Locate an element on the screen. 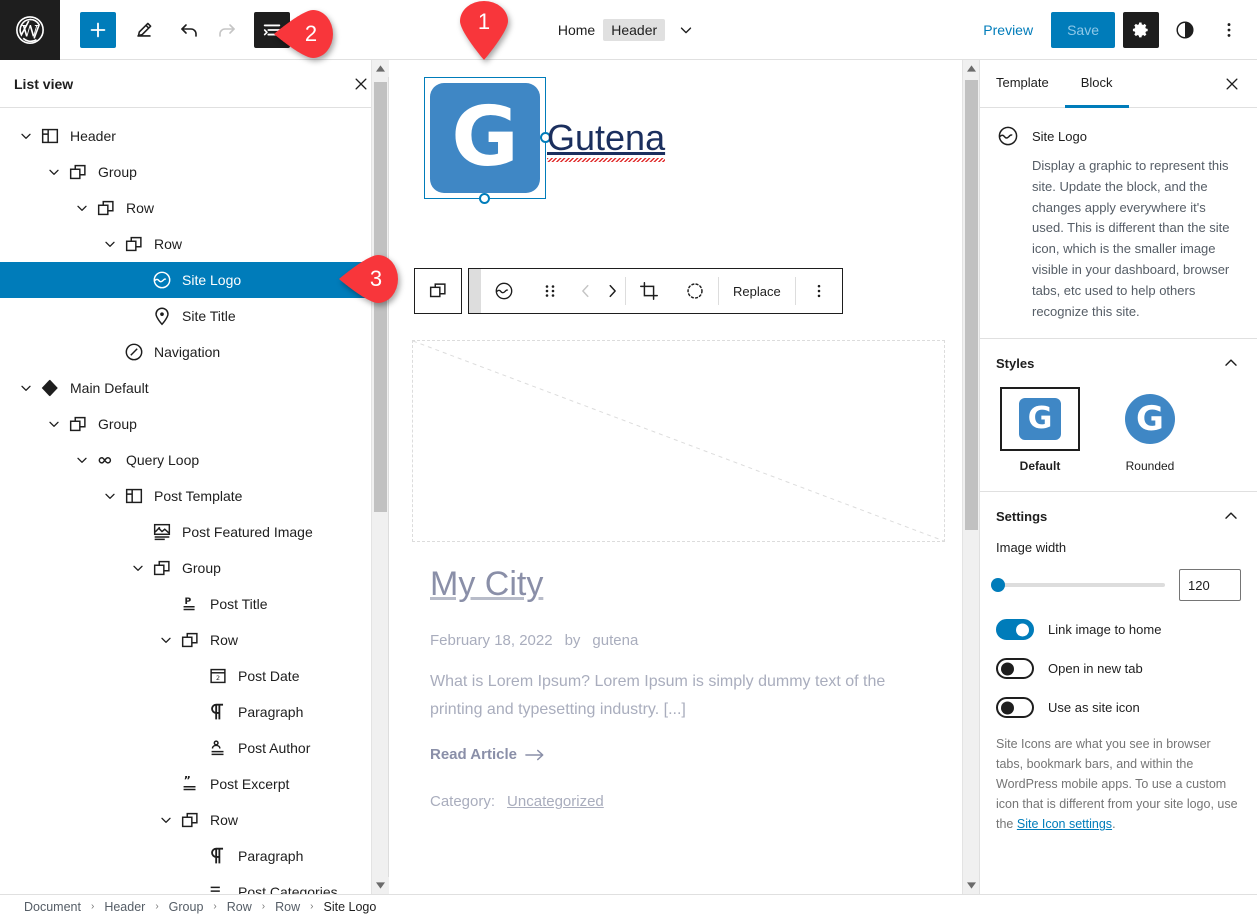 The width and height of the screenshot is (1257, 918). breadcrumb-item-site-logo: Site Logo is located at coordinates (349, 907).